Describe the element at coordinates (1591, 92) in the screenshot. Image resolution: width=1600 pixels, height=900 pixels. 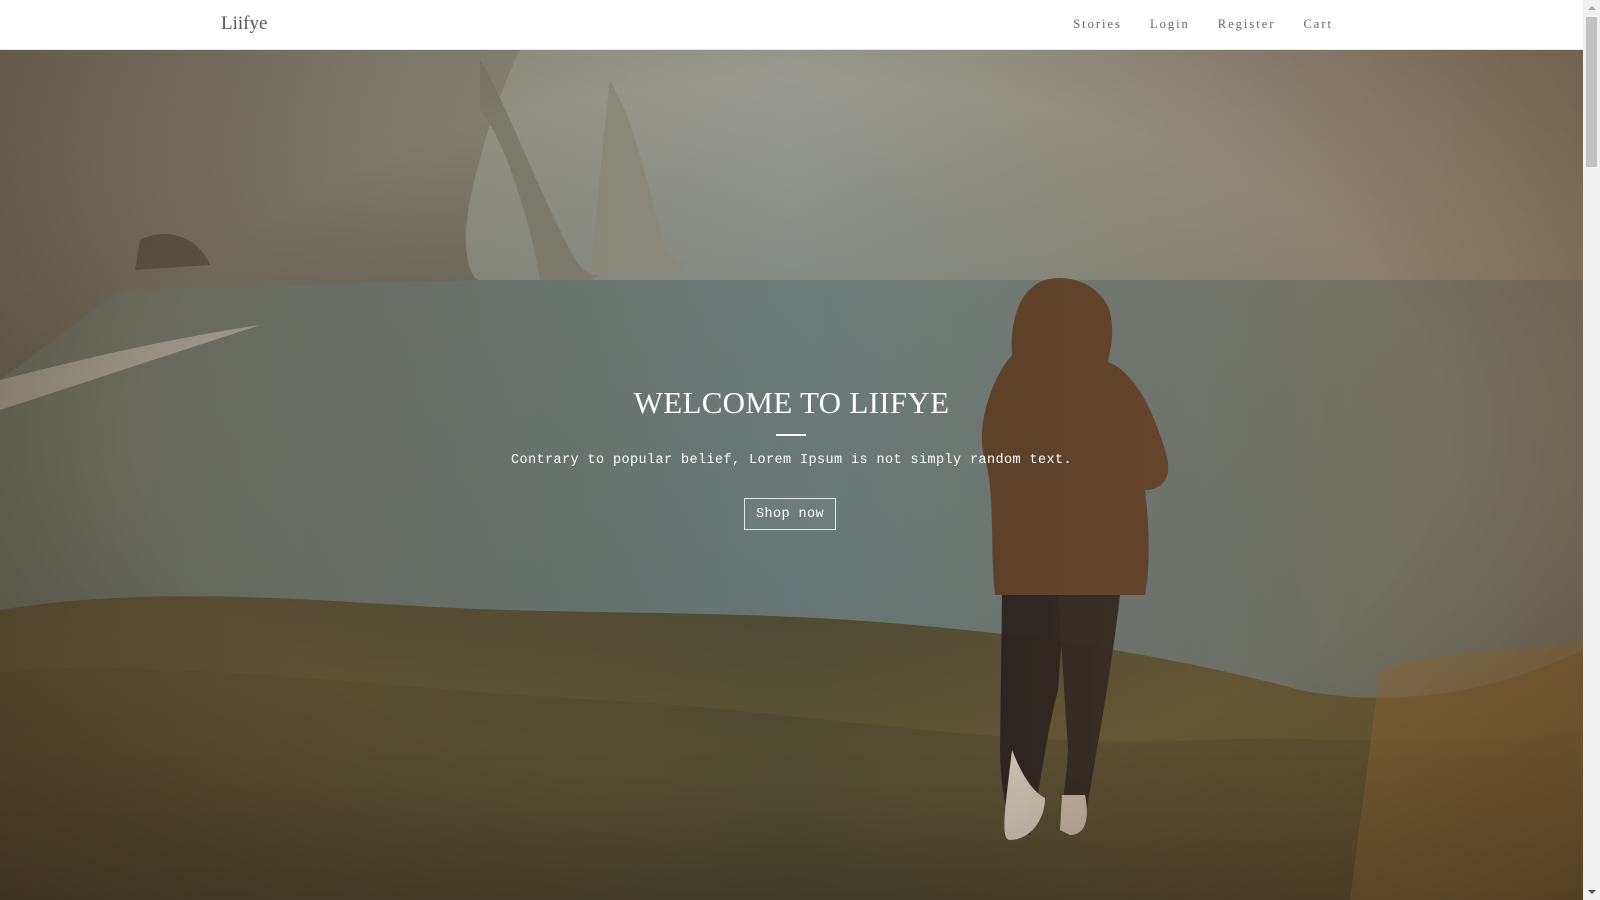
I see `scroll-thumb` at that location.